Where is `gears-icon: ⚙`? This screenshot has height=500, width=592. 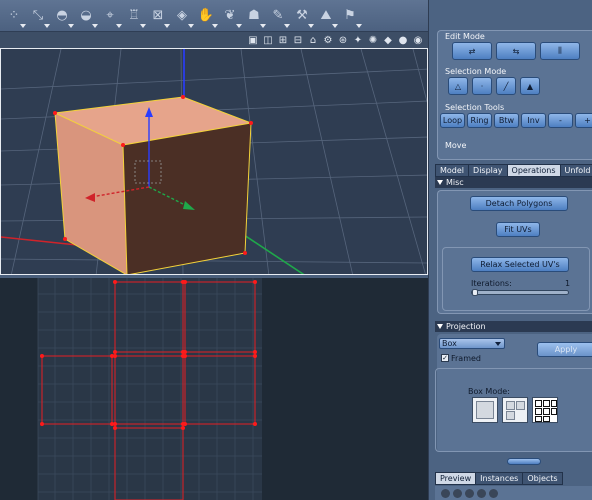
gears-icon: ⚙ is located at coordinates (328, 40).